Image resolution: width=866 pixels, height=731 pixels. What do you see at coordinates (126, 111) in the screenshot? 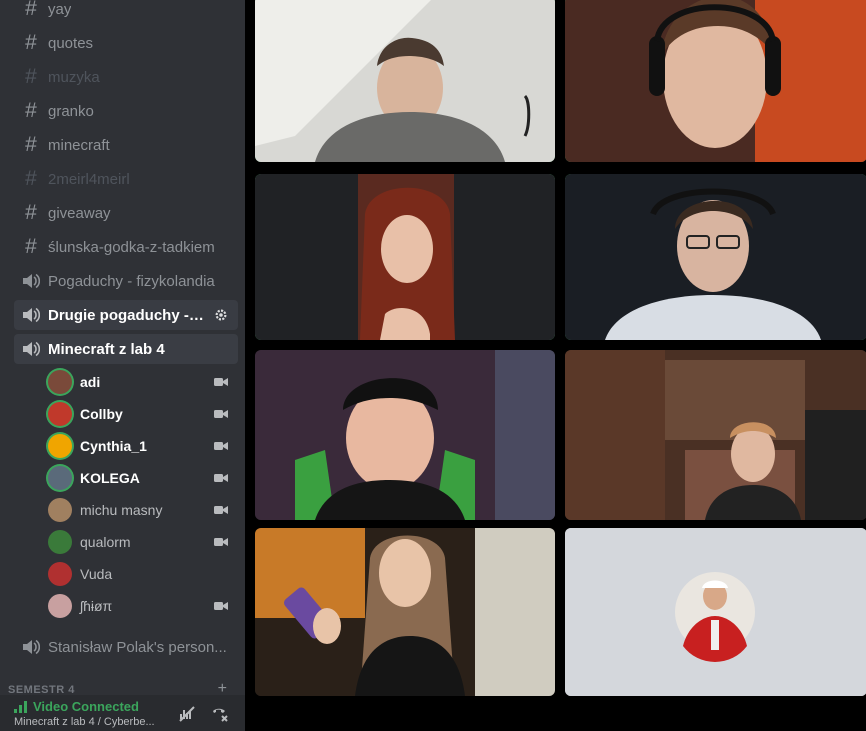
I see `channel-granko: # granko` at bounding box center [126, 111].